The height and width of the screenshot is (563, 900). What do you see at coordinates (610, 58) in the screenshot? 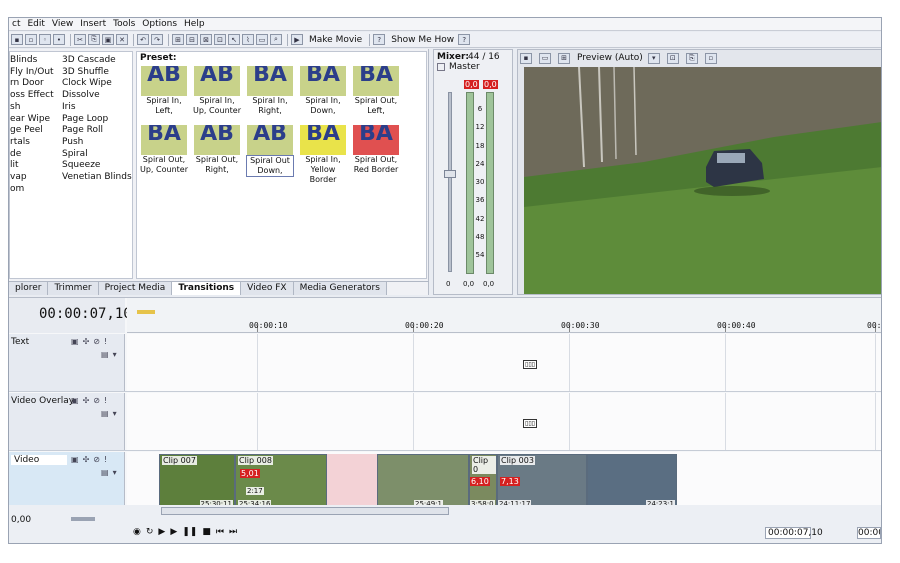
I see `preview-quality-dropdown: Preview (Auto)` at bounding box center [610, 58].